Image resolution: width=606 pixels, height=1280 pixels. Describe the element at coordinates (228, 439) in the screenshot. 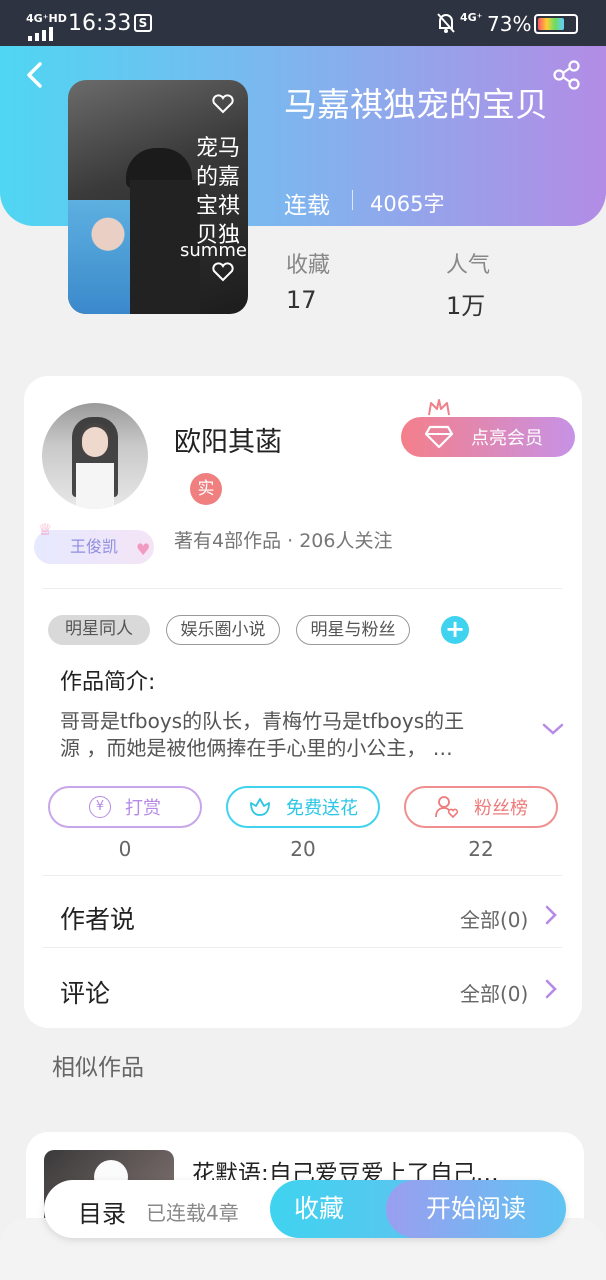

I see `author-name: 欧阳其菡` at that location.